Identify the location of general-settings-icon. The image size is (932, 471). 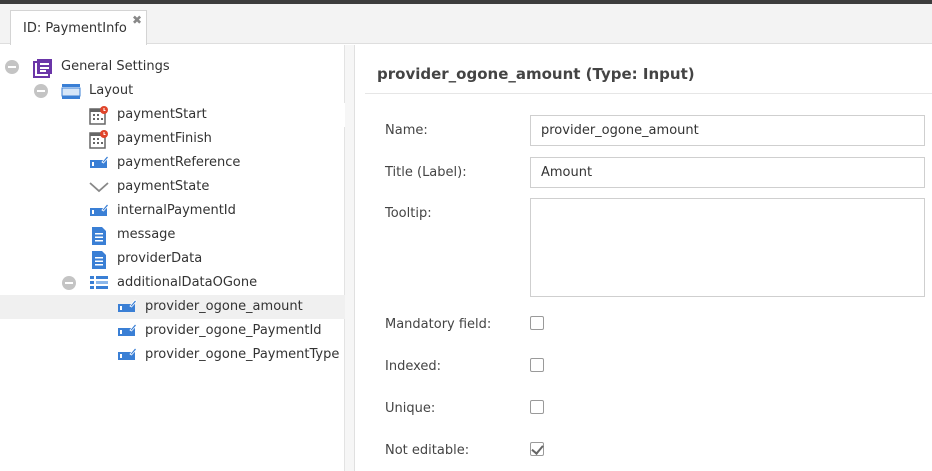
(43, 68).